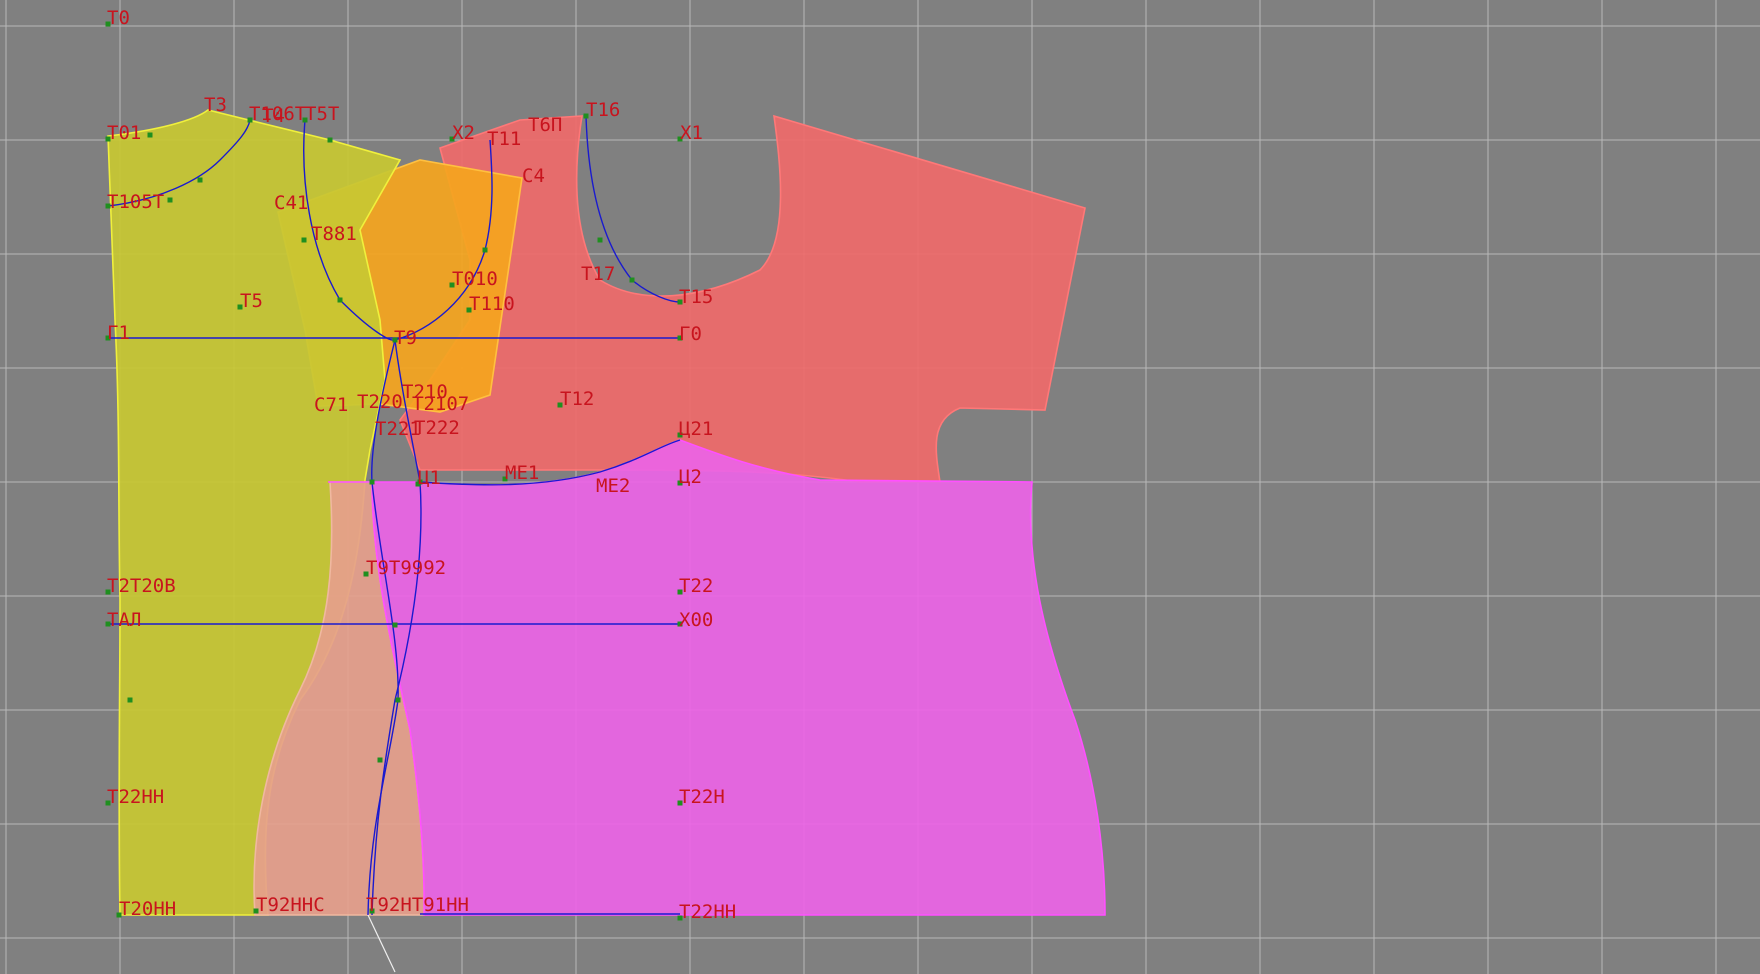  Describe the element at coordinates (425, 392) in the screenshot. I see `label-t210: Т210` at that location.